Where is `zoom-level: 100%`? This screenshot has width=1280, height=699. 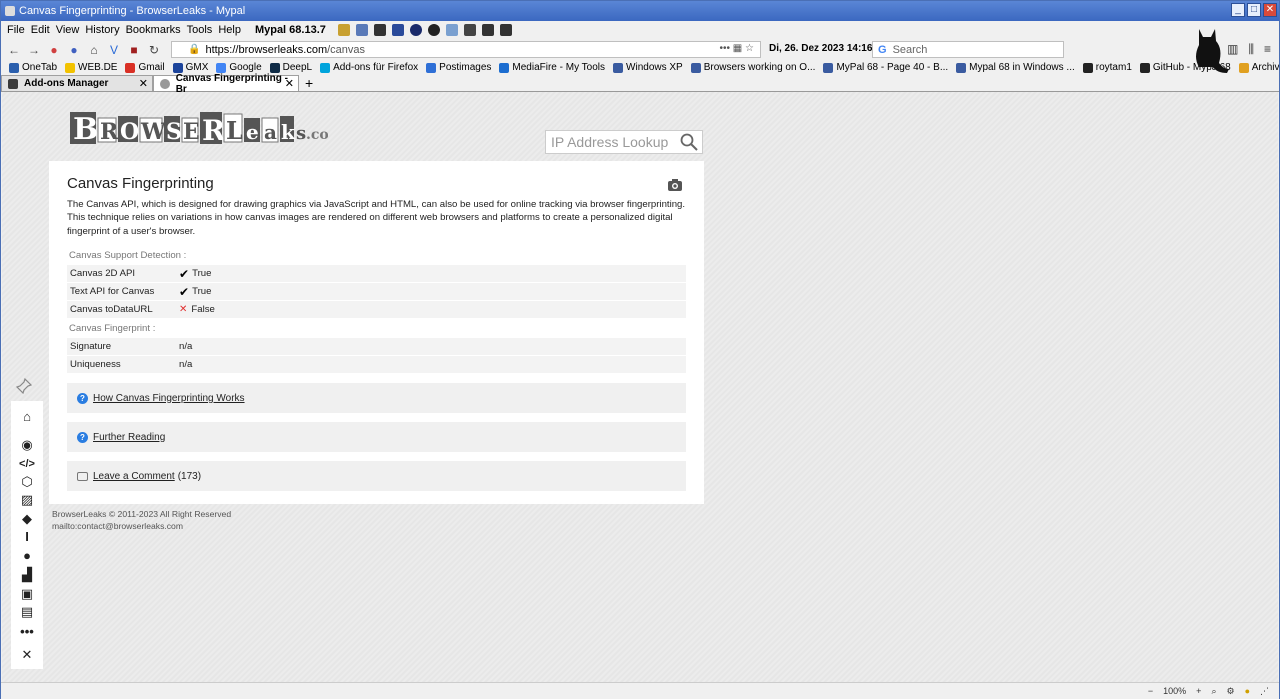 zoom-level: 100% is located at coordinates (1174, 691).